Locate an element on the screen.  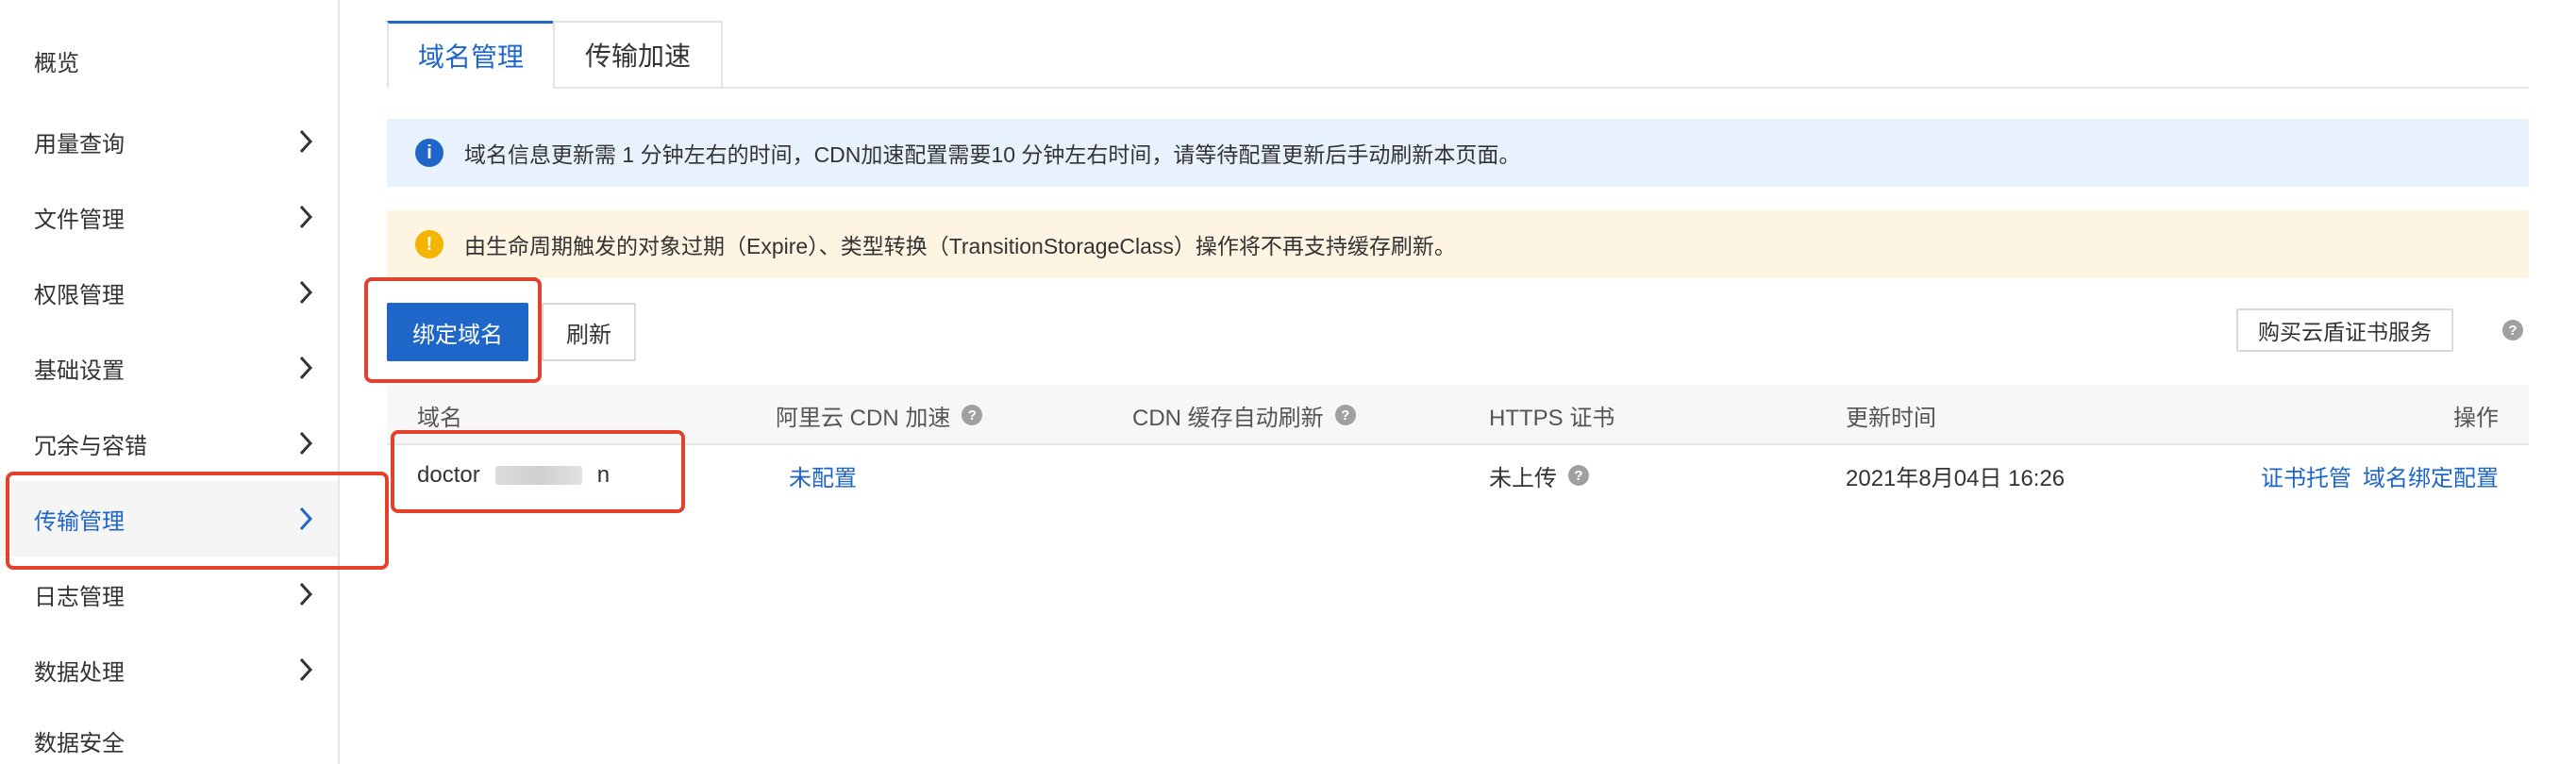
domain-cell: doctor n is located at coordinates (514, 475).